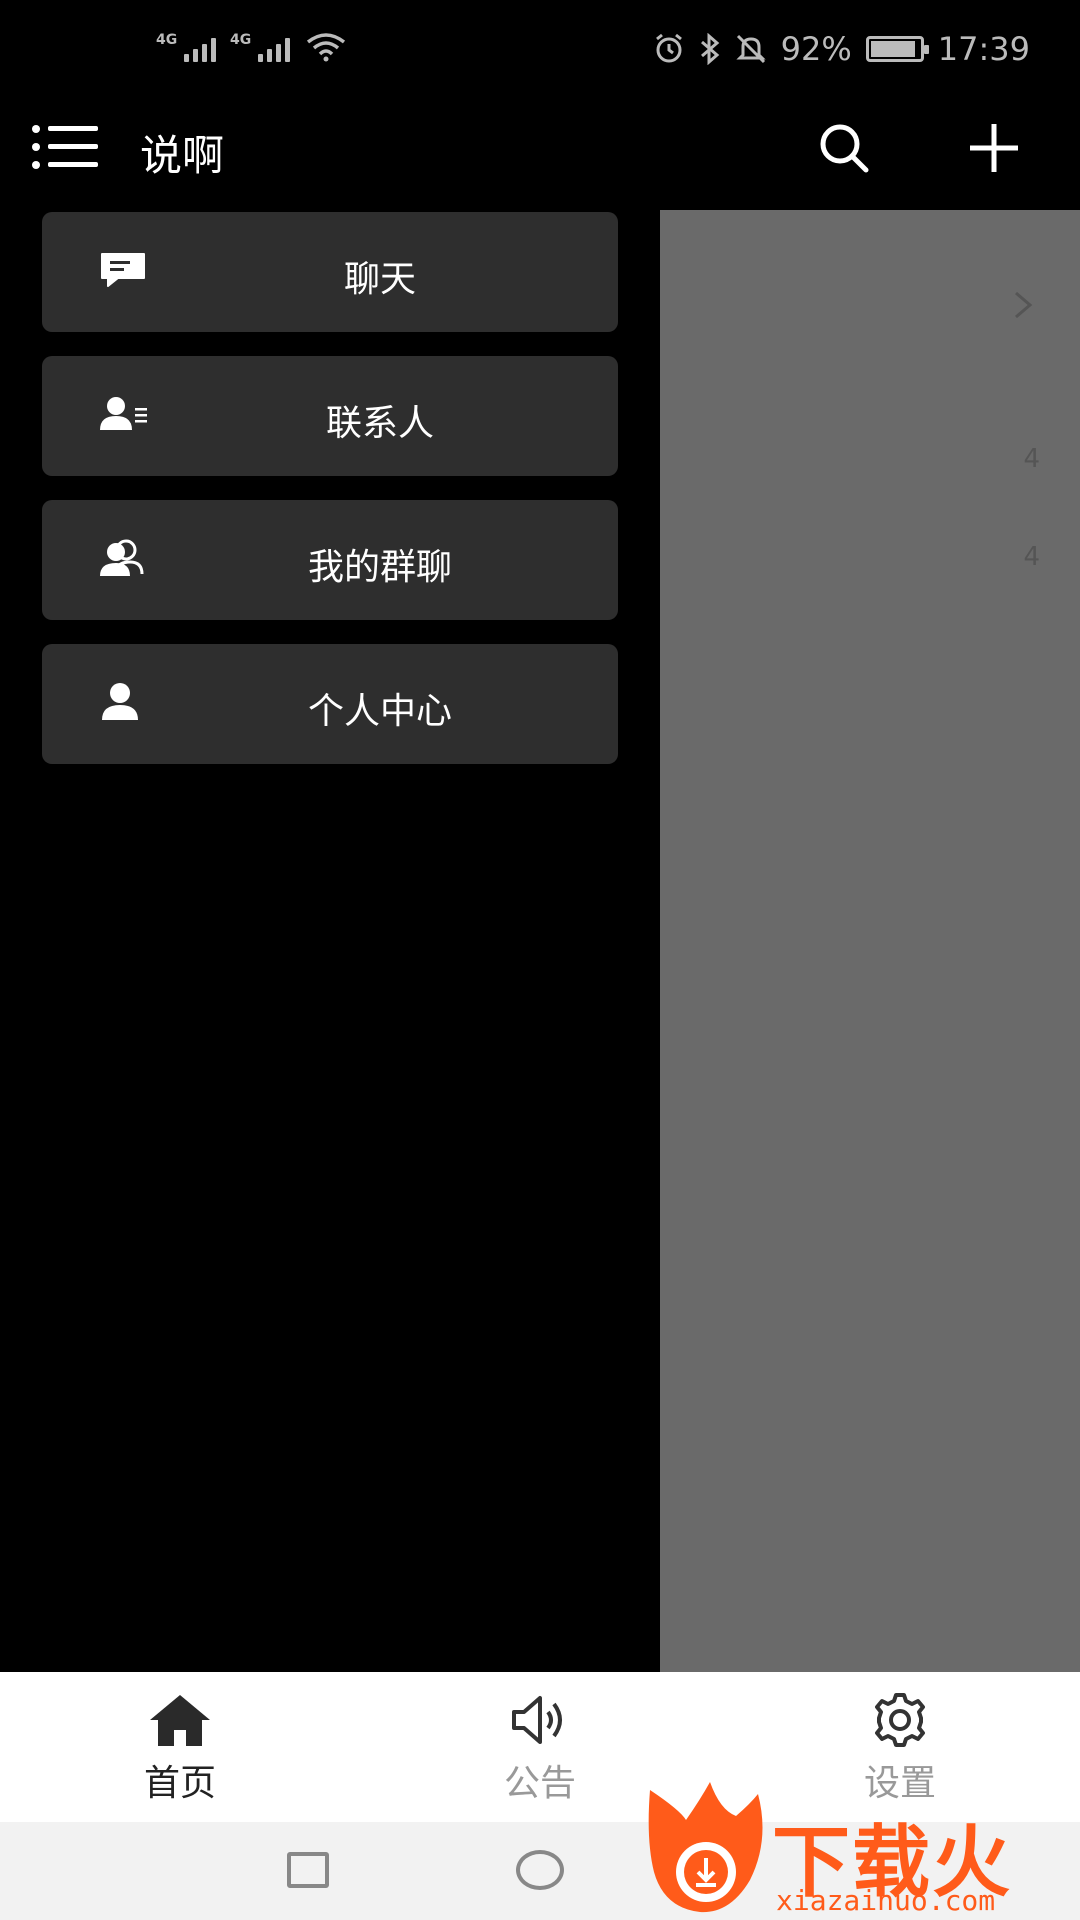  What do you see at coordinates (379, 423) in the screenshot?
I see `drawer-item-label: 联系人` at bounding box center [379, 423].